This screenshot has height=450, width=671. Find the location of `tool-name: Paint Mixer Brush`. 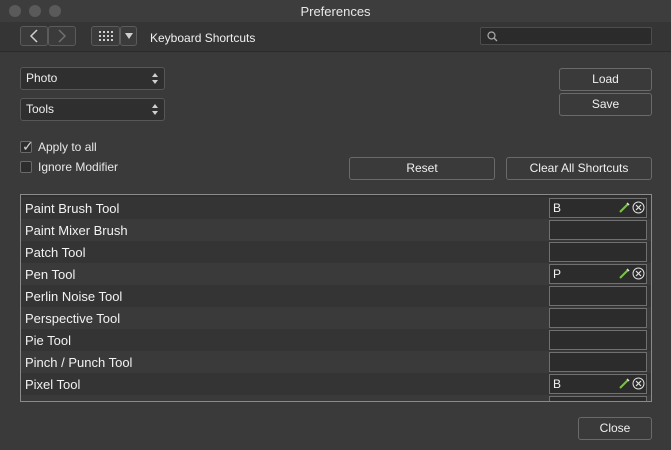

tool-name: Paint Mixer Brush is located at coordinates (76, 230).